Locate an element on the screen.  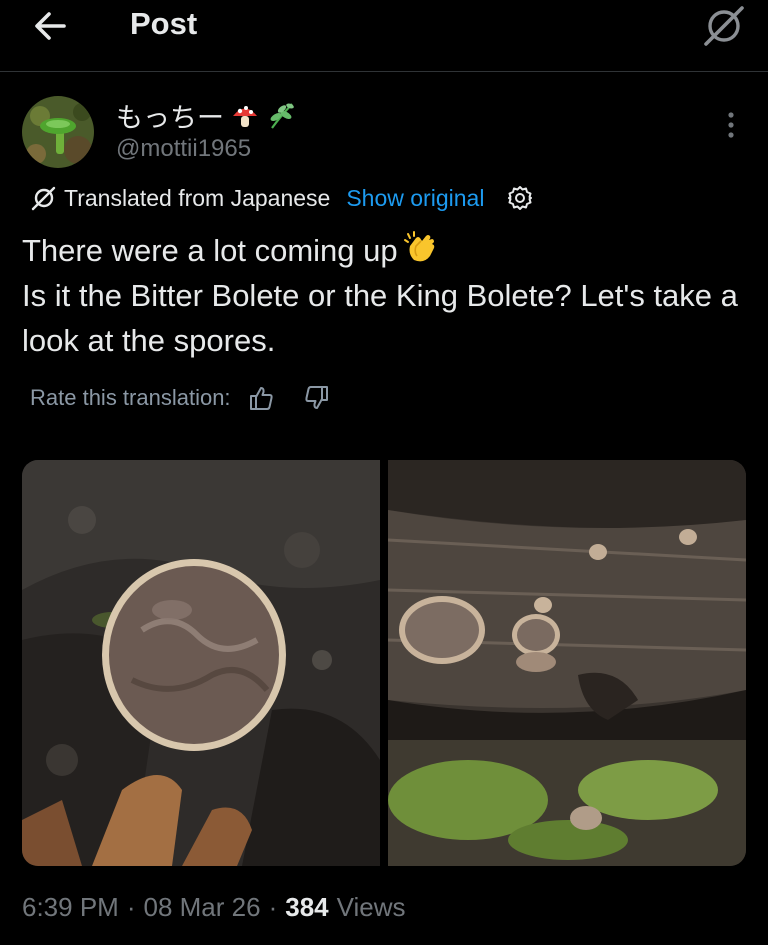
author-handle: @mottii1965 is located at coordinates (183, 149).